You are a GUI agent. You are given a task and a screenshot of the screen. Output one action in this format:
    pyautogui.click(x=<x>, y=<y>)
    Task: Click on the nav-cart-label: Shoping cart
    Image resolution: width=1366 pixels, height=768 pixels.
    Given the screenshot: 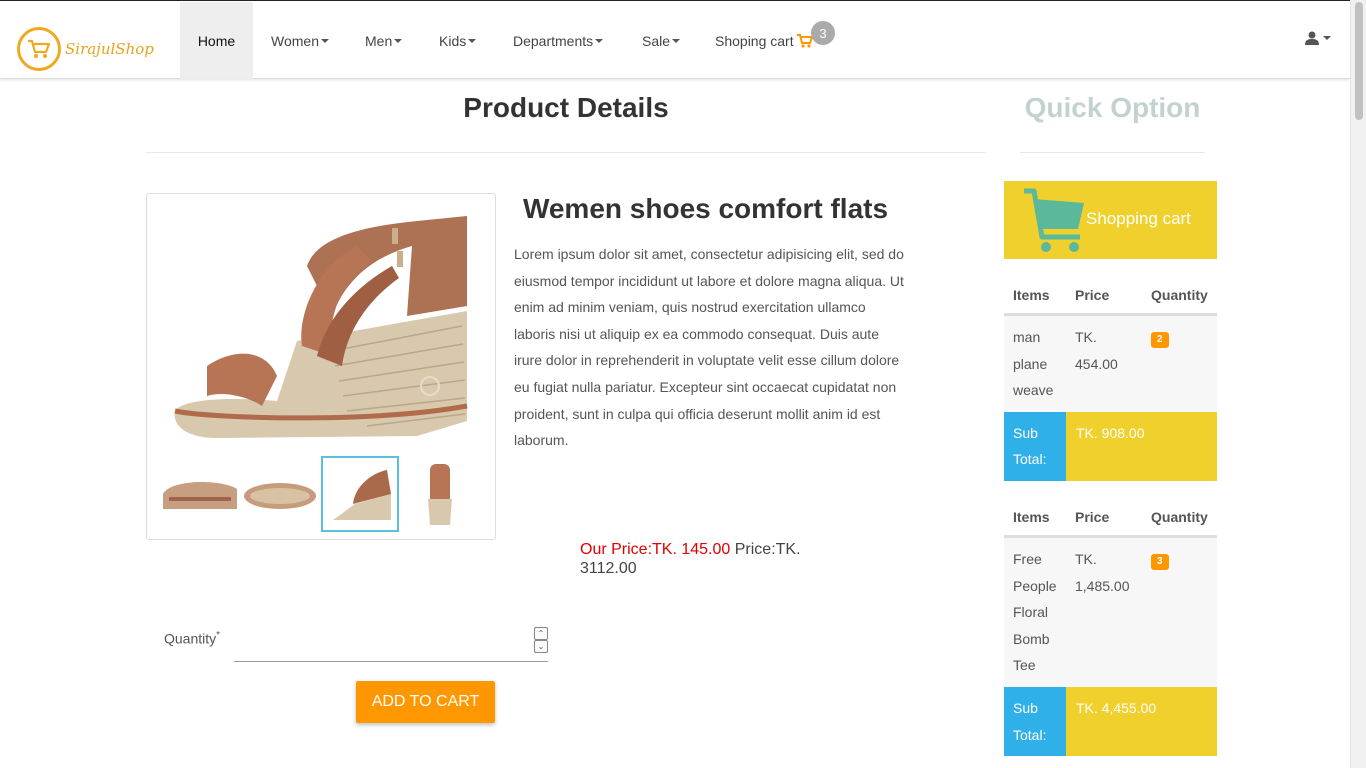 What is the action you would take?
    pyautogui.click(x=754, y=40)
    